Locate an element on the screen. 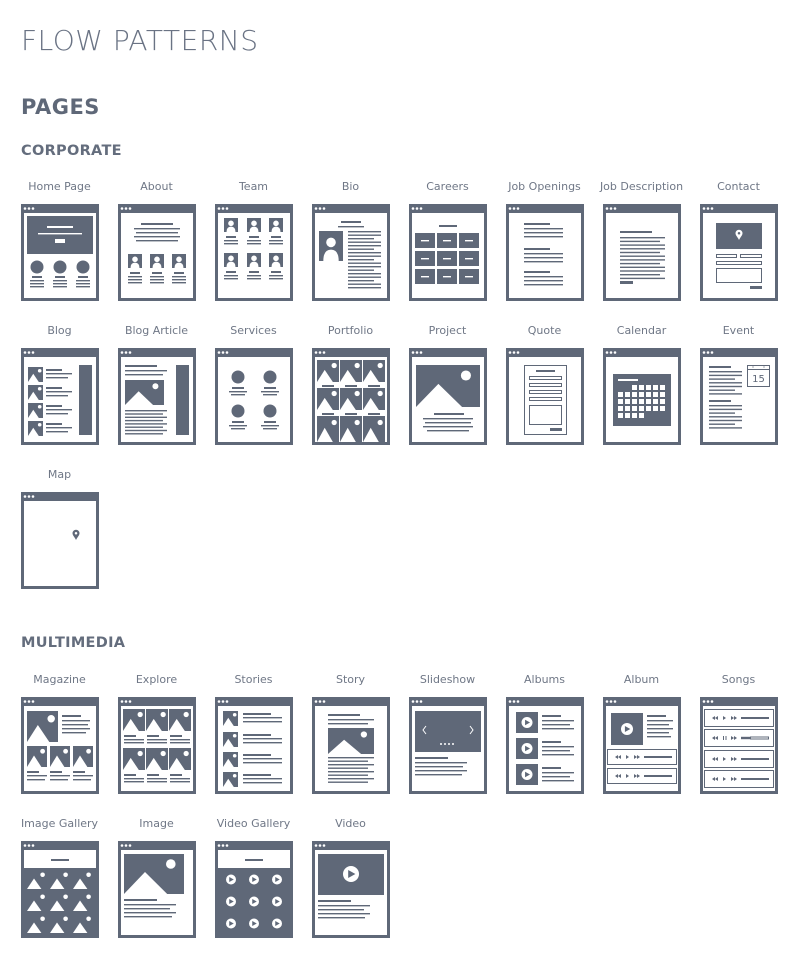 This screenshot has width=800, height=976. pattern-tile-portfolio: Portfolio is located at coordinates (360, 384).